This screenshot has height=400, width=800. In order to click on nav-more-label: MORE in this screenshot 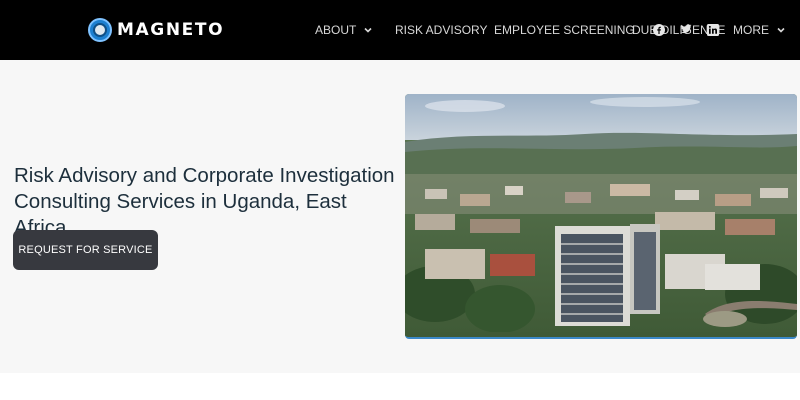, I will do `click(751, 30)`.